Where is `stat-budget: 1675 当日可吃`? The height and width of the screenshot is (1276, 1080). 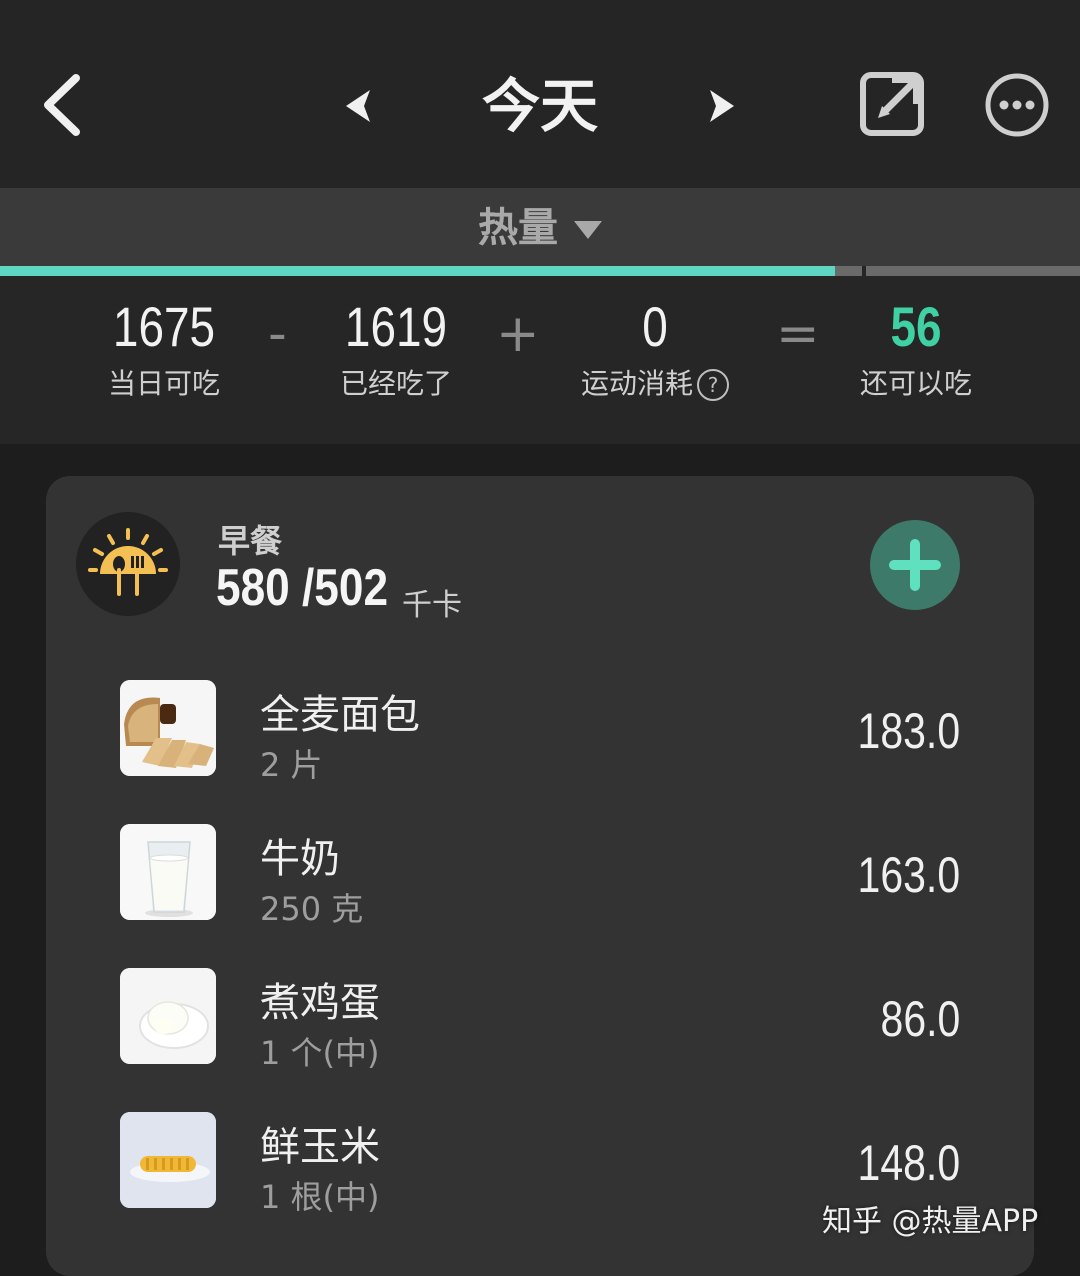
stat-budget: 1675 当日可吃 is located at coordinates (164, 348).